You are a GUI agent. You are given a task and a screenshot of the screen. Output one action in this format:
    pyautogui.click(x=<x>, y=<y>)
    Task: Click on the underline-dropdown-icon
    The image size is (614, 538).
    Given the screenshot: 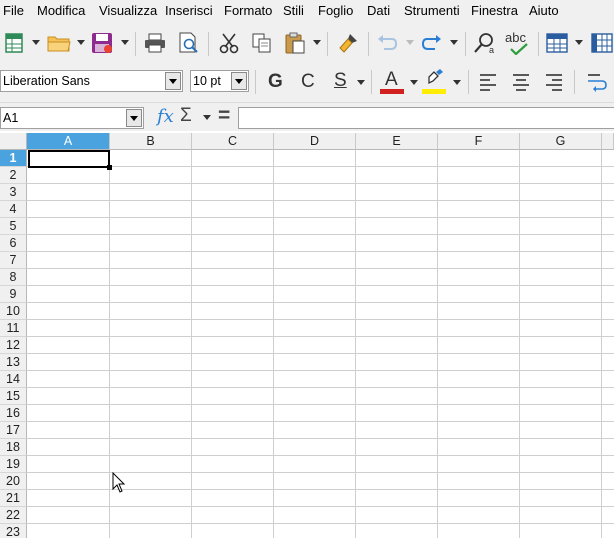 What is the action you would take?
    pyautogui.click(x=361, y=82)
    